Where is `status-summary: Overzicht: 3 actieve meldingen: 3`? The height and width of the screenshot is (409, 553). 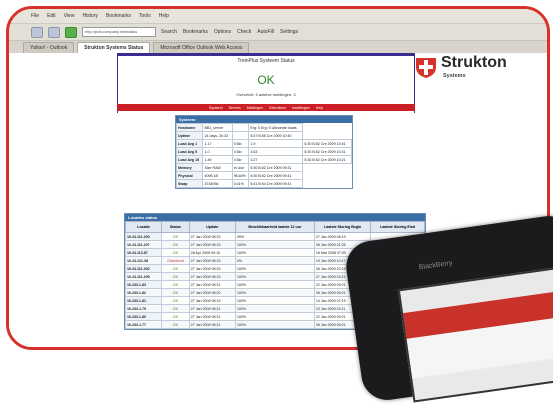 status-summary: Overzicht: 3 actieve meldingen: 3 is located at coordinates (266, 94).